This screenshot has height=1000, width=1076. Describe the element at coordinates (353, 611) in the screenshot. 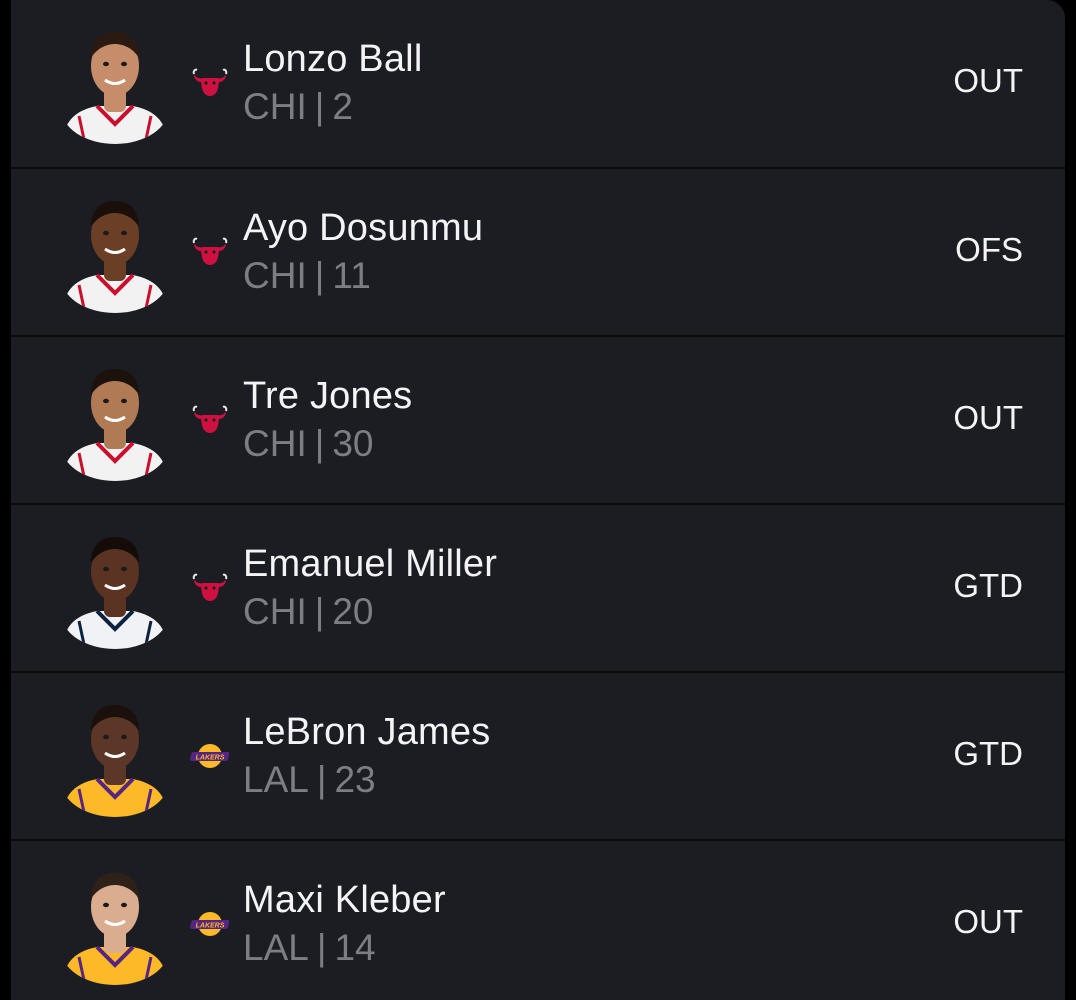

I see `player-number: 20` at that location.